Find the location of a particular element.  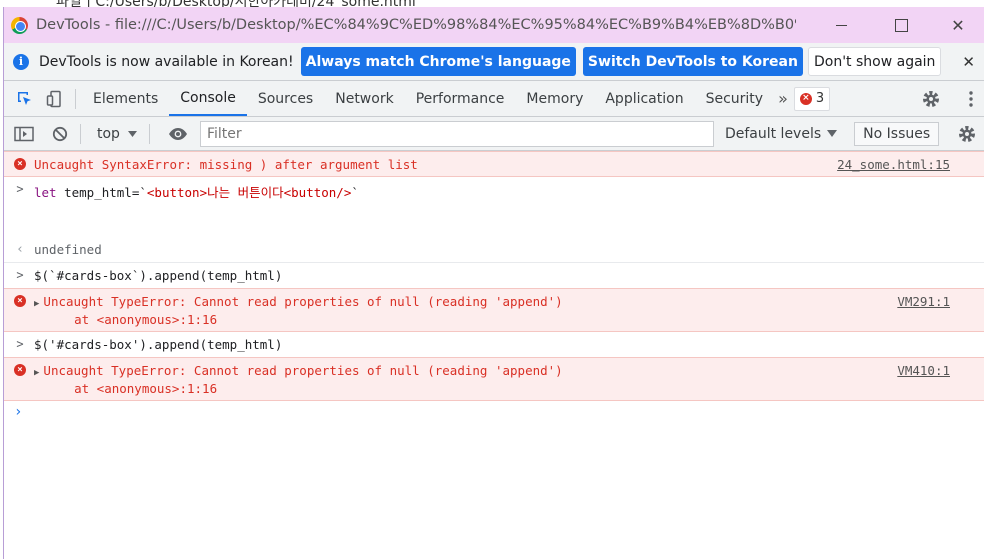

console-input-code: $(`#cards-box`).append(temp_html) is located at coordinates (158, 275).